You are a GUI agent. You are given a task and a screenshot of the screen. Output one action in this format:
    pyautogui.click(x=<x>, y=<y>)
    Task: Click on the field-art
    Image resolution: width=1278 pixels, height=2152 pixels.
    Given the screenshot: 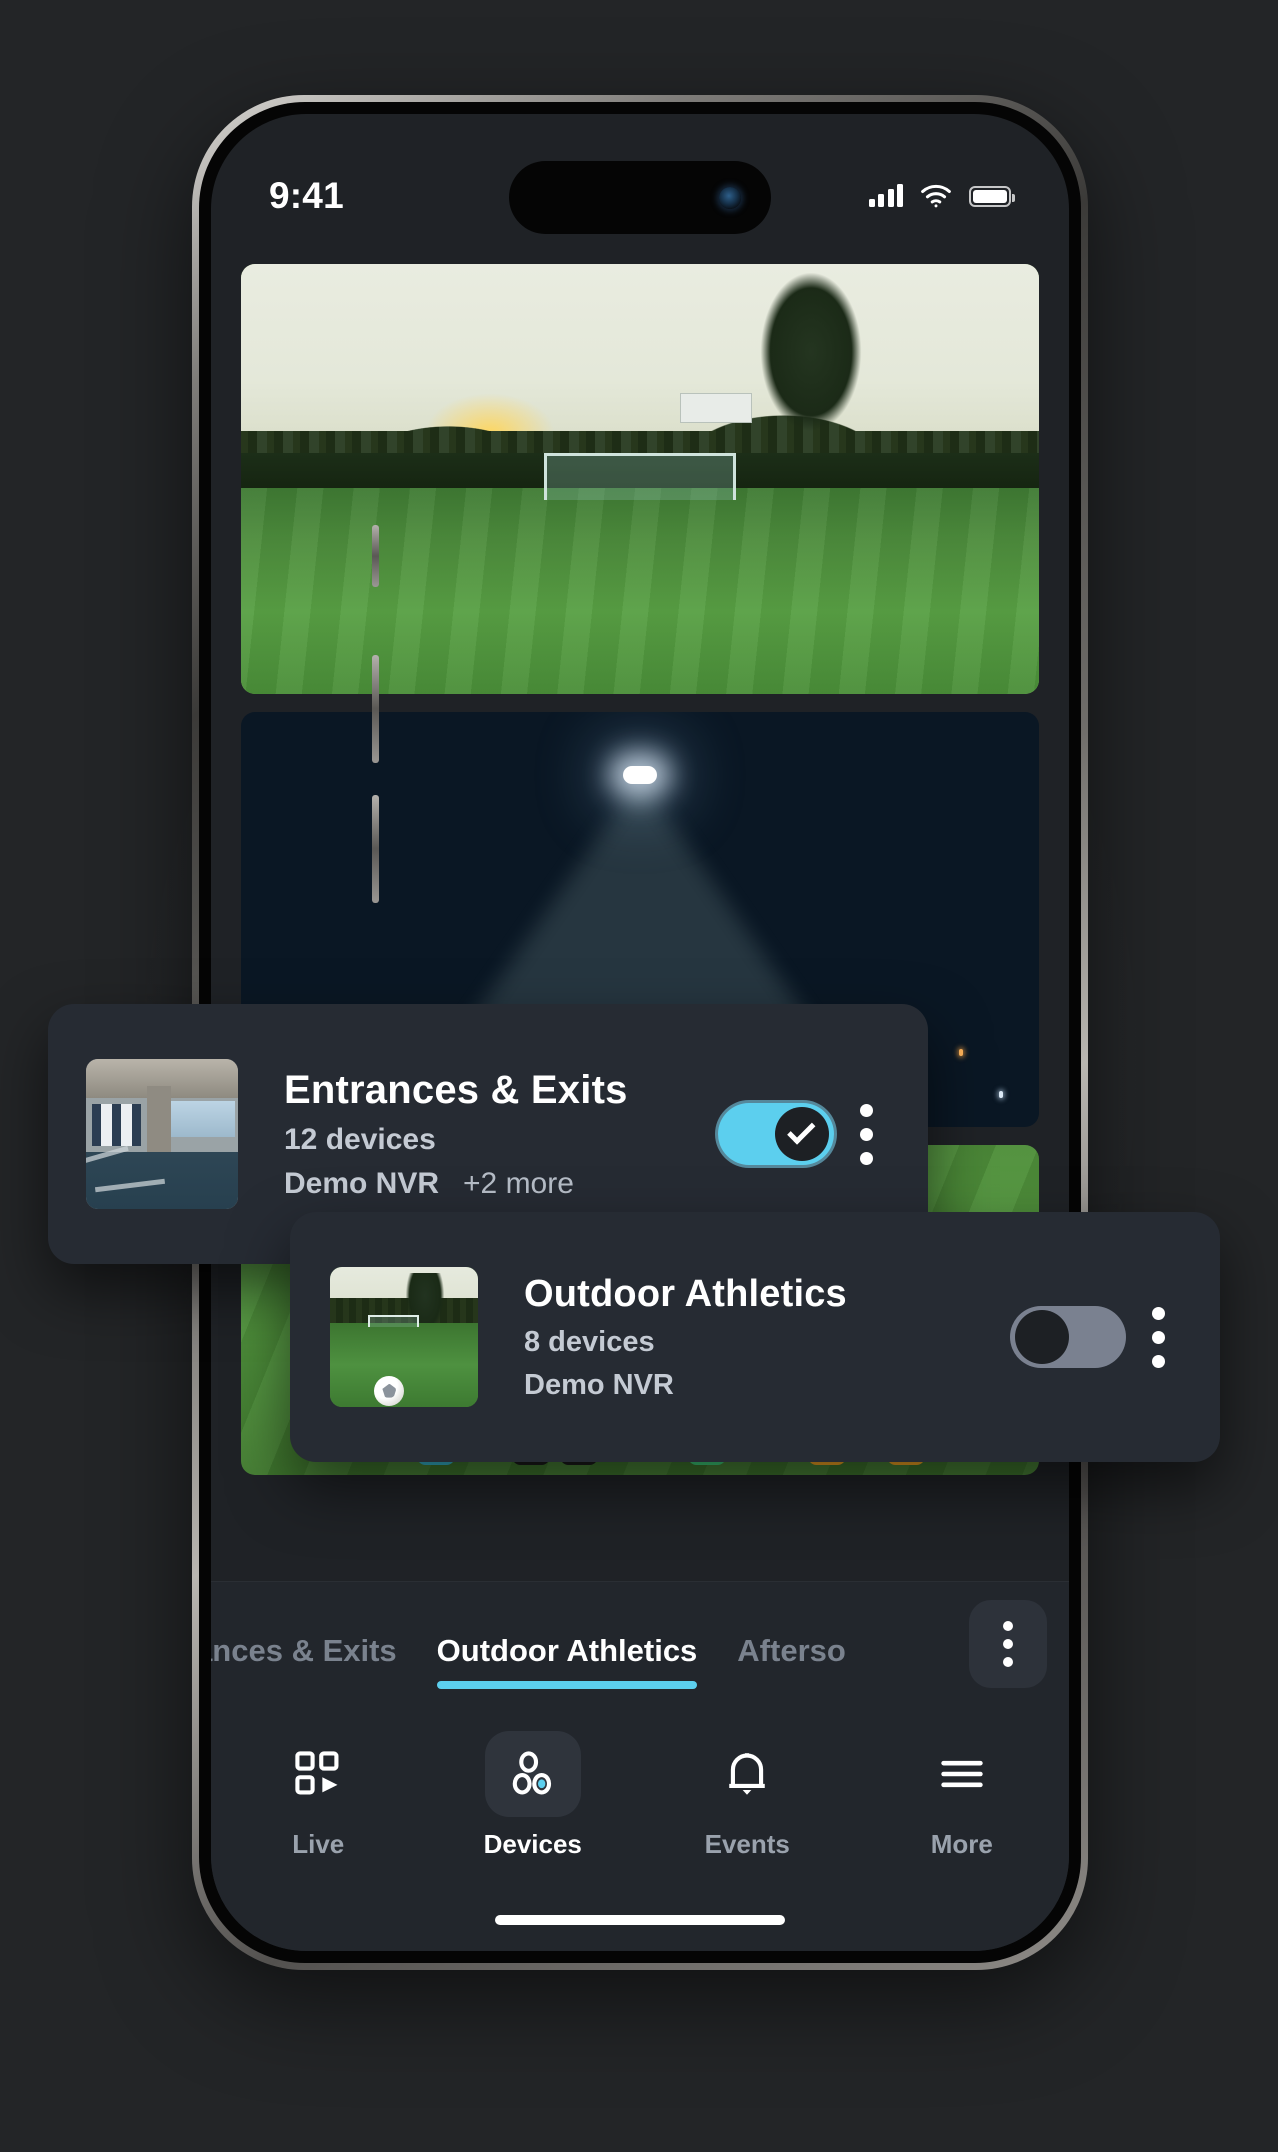 What is the action you would take?
    pyautogui.click(x=404, y=1337)
    